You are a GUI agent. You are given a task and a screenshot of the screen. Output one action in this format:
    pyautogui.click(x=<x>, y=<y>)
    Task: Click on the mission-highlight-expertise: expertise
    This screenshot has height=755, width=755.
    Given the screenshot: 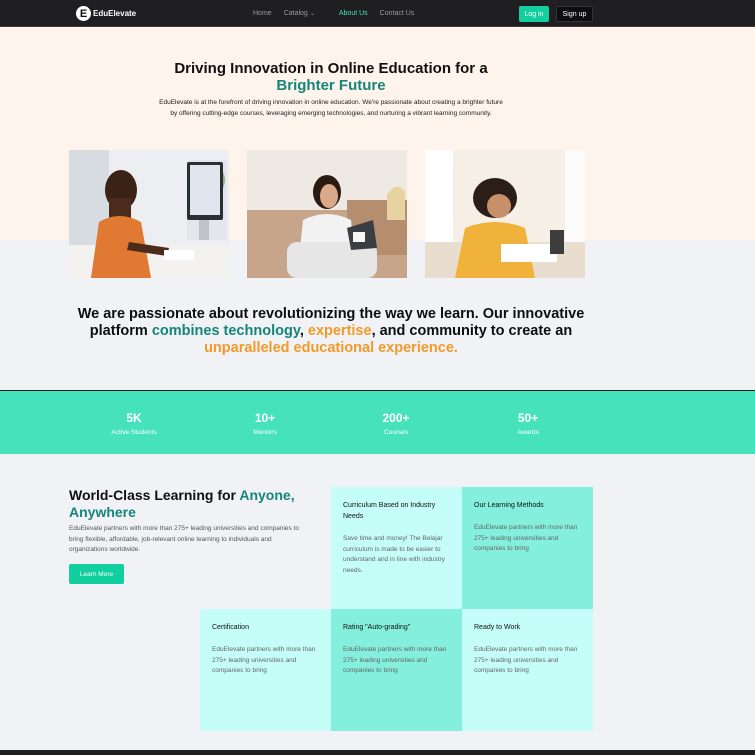 What is the action you would take?
    pyautogui.click(x=339, y=331)
    